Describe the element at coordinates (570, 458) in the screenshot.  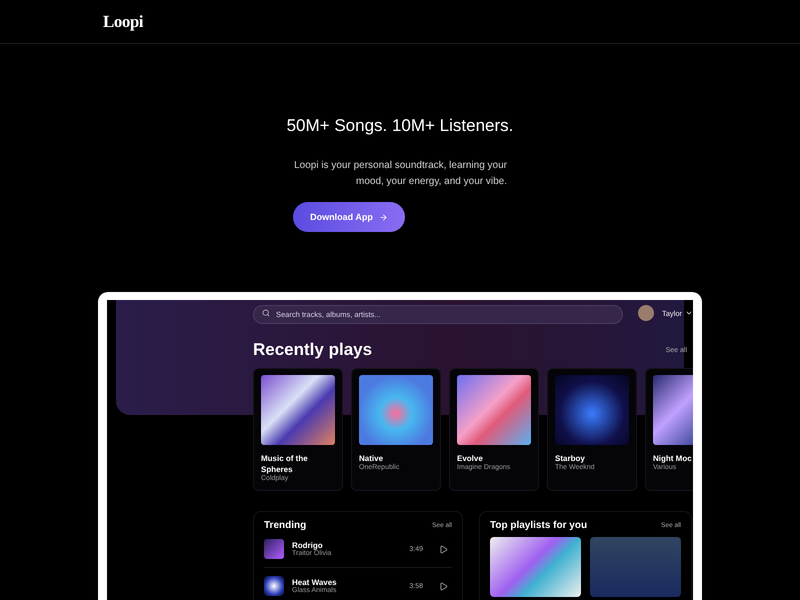
I see `album-title: Starboy` at that location.